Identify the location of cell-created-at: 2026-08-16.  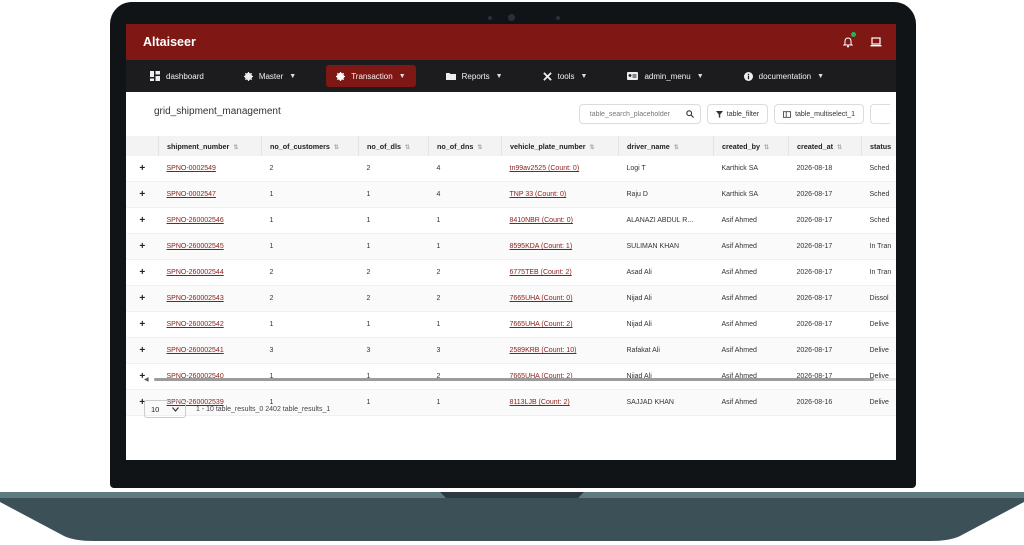
(825, 402).